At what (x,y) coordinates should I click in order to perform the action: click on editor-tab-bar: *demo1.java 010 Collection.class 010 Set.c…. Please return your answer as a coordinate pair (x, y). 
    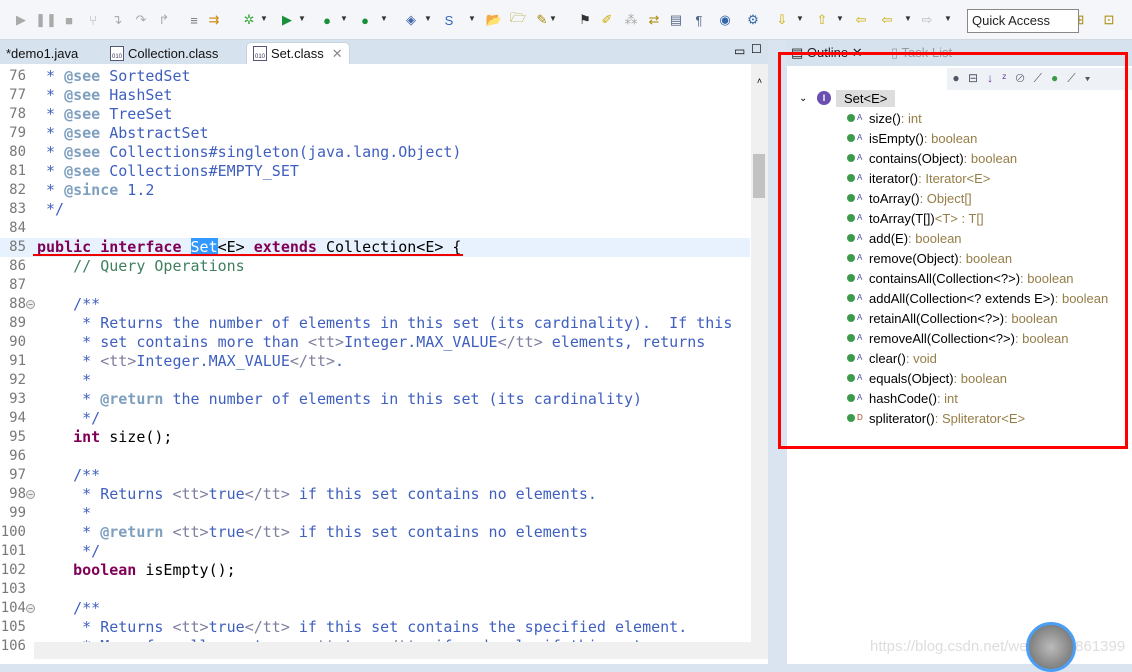
    Looking at the image, I should click on (384, 52).